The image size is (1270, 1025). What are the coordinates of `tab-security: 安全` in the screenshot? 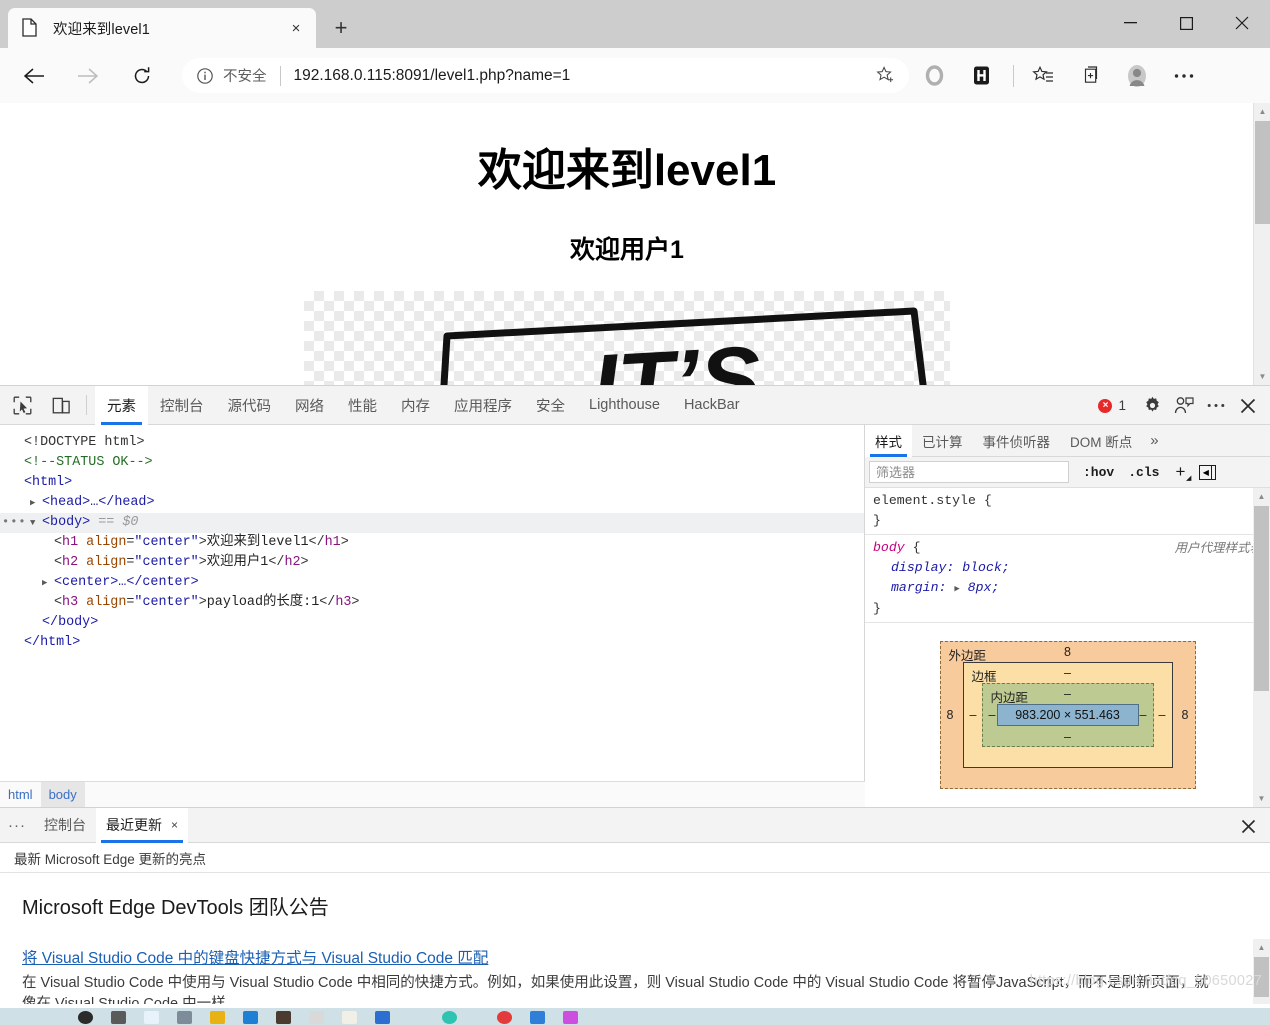 It's located at (550, 405).